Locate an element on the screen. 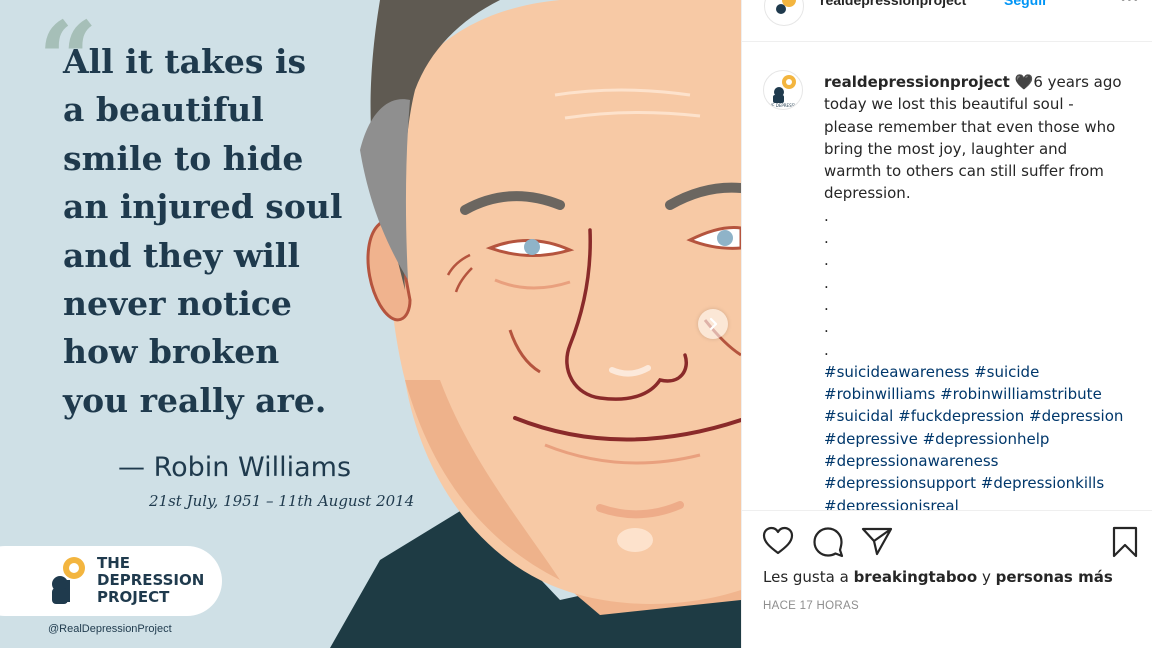 This screenshot has width=1152, height=648. likes-summary: Les gusta a breakingtaboo y personas más is located at coordinates (938, 577).